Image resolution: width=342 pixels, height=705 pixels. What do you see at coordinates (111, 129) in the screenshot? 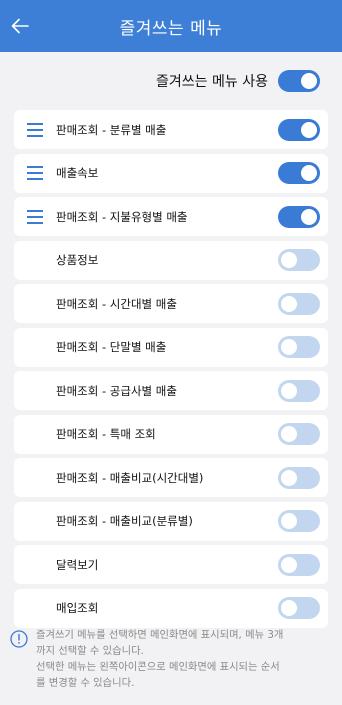
I see `menu-item-label: 판매조회 - 분류별 매출` at bounding box center [111, 129].